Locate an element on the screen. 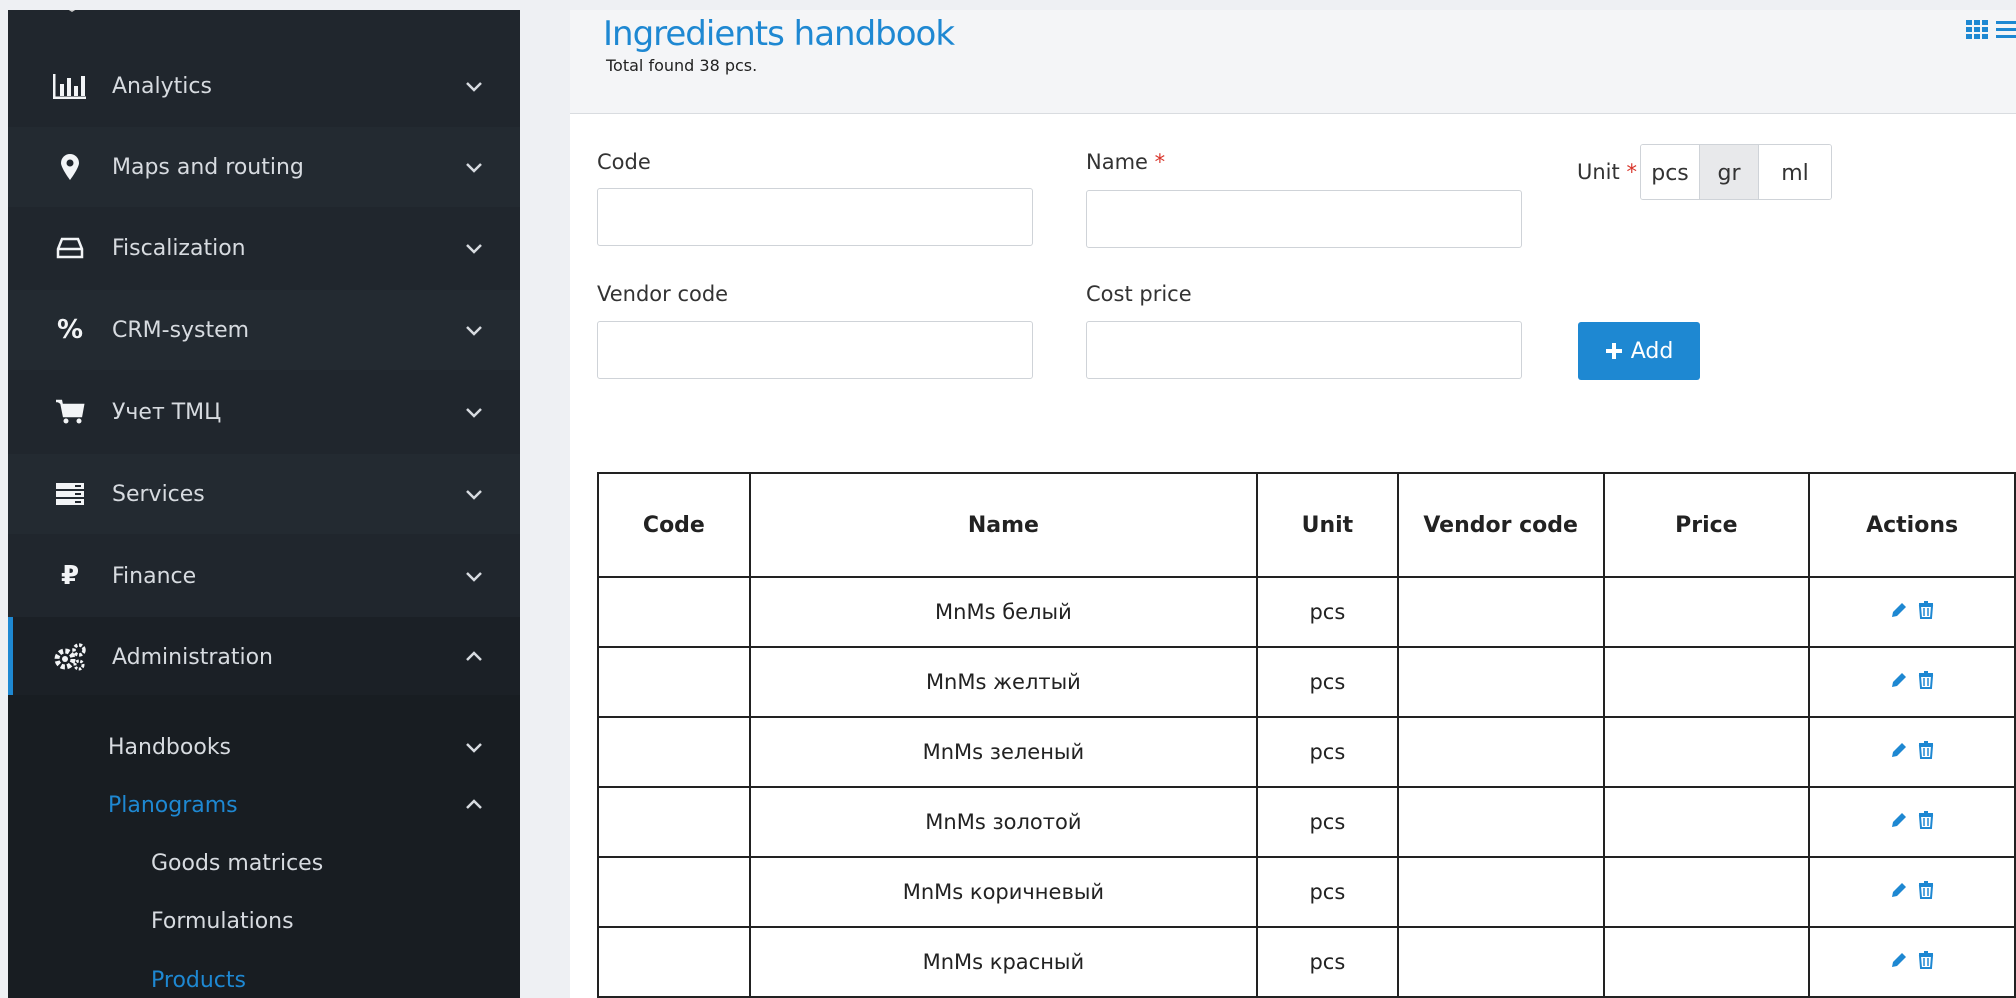  cost-price-input is located at coordinates (1304, 350).